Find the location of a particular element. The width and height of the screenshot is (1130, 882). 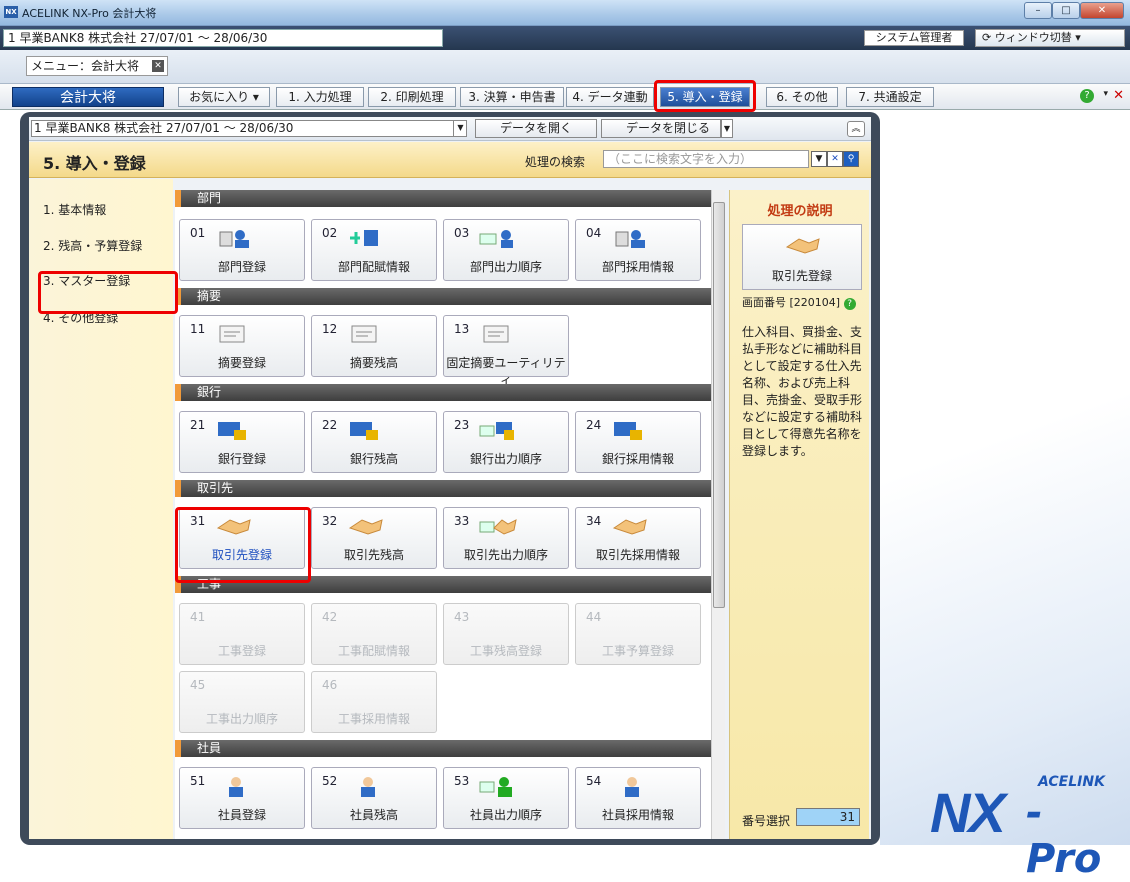

tile-label: 銀行登録 is located at coordinates (241, 459).